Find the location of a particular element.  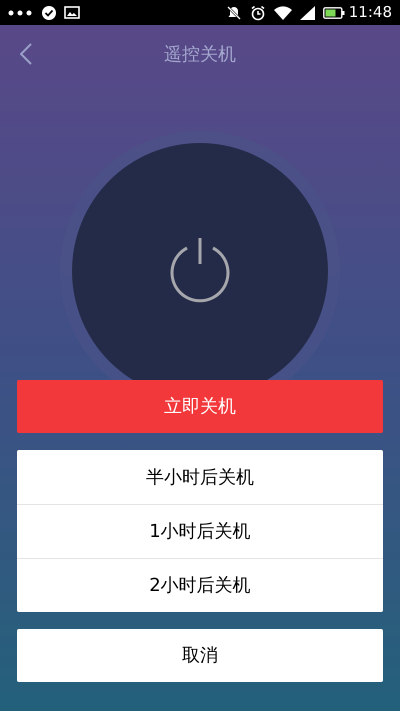

page-title: 遥控关机 is located at coordinates (200, 54).